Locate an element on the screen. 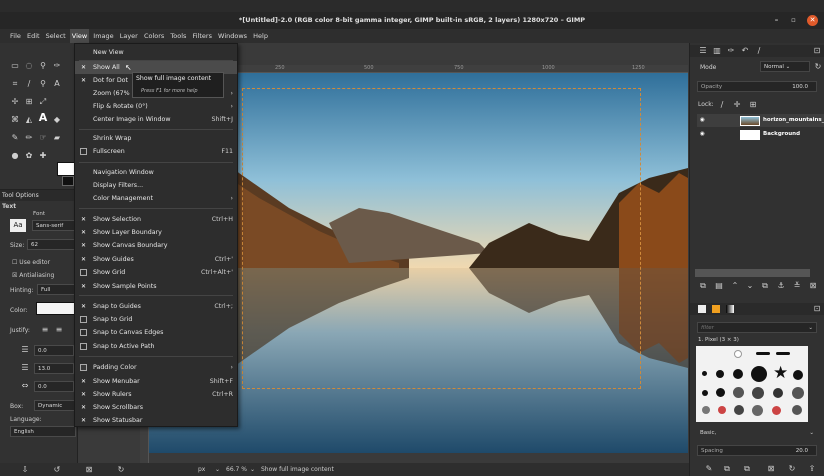  menu-item-show-canvas-boundary: ✕ Show Canvas Boundary is located at coordinates (156, 245).